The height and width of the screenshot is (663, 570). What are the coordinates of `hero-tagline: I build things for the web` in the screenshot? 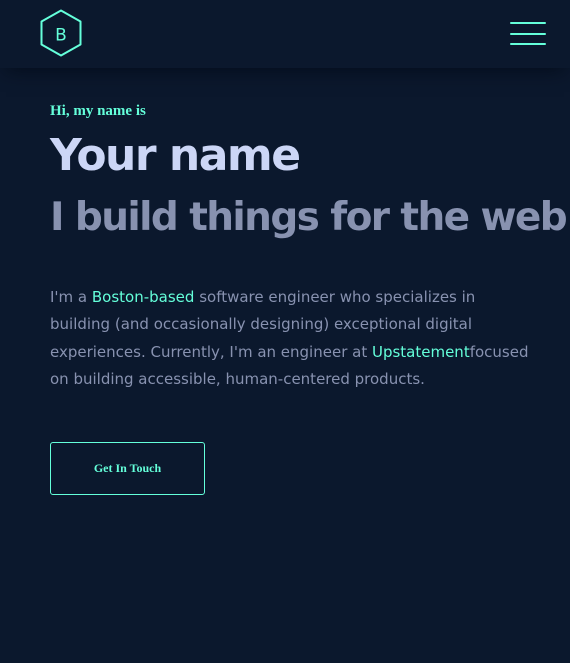 It's located at (309, 217).